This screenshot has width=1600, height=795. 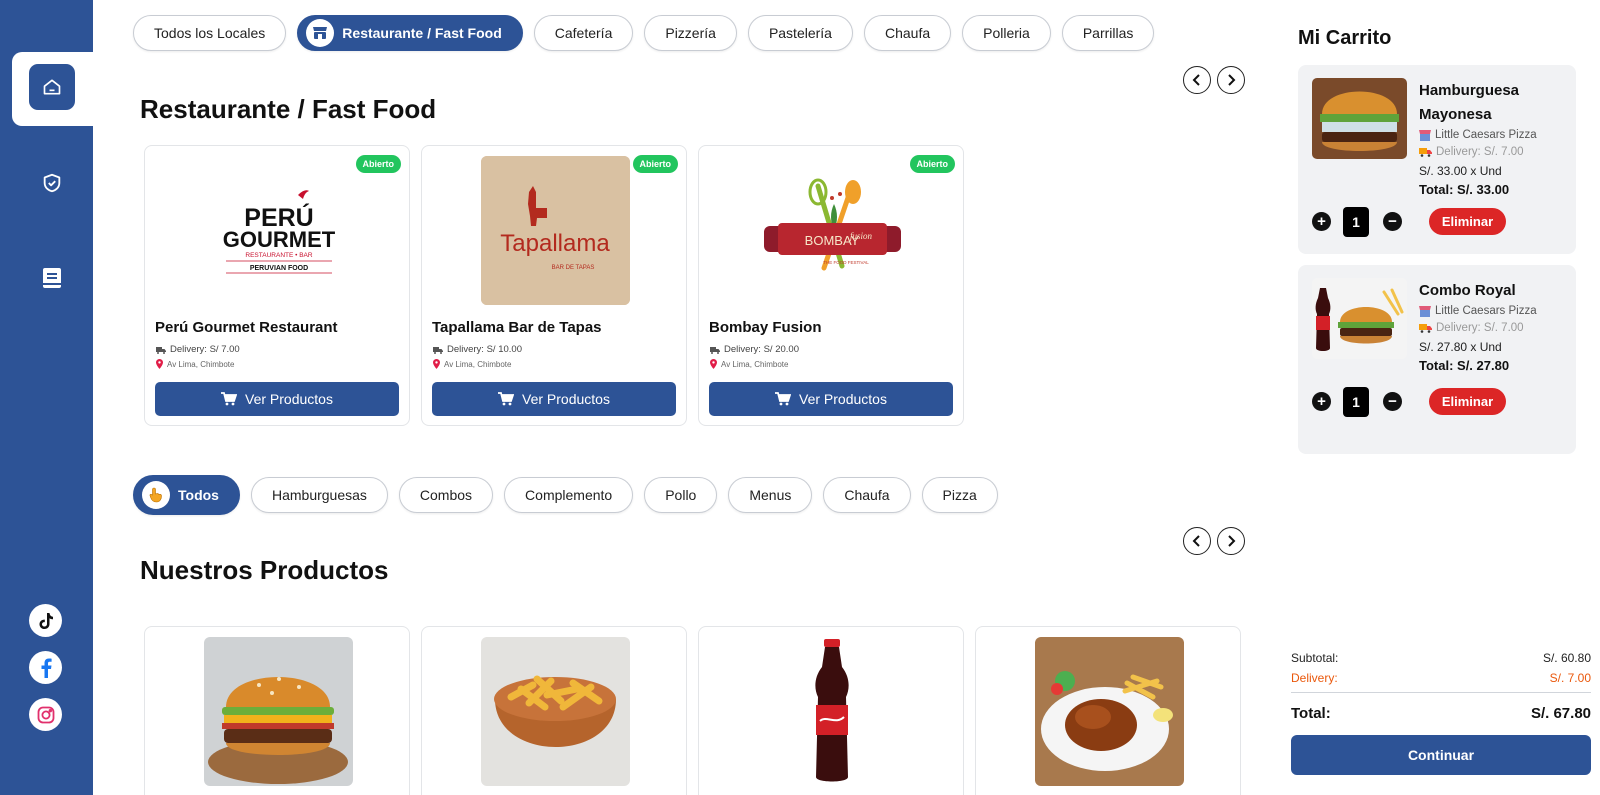 What do you see at coordinates (1311, 713) in the screenshot?
I see `total-label: Total:` at bounding box center [1311, 713].